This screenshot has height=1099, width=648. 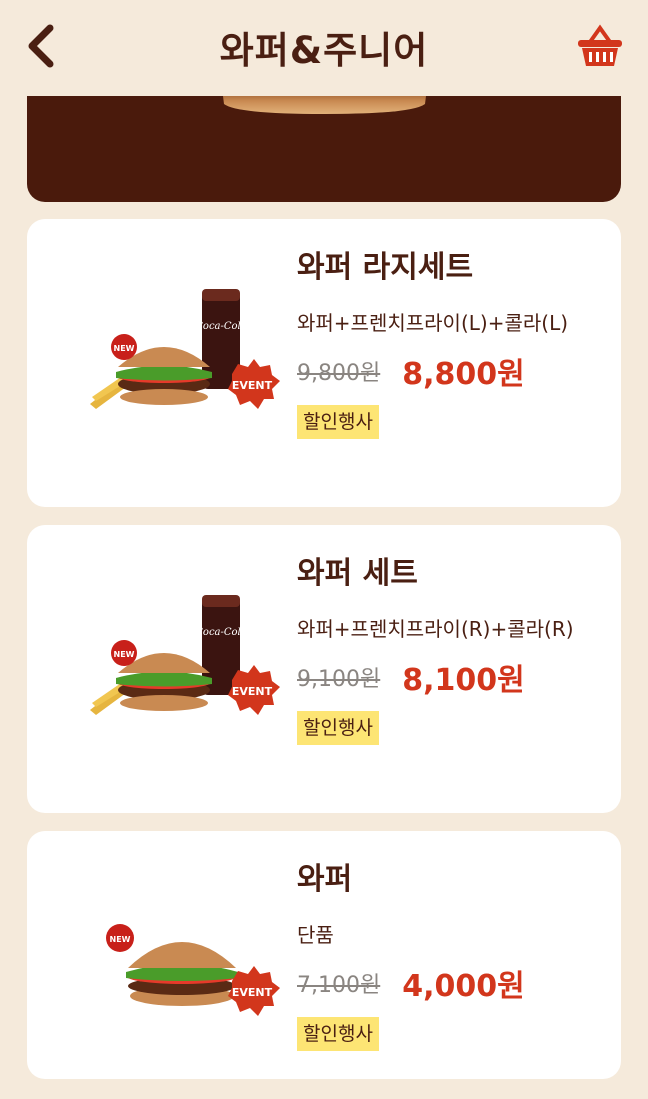 I want to click on item-description: 단품, so click(x=315, y=935).